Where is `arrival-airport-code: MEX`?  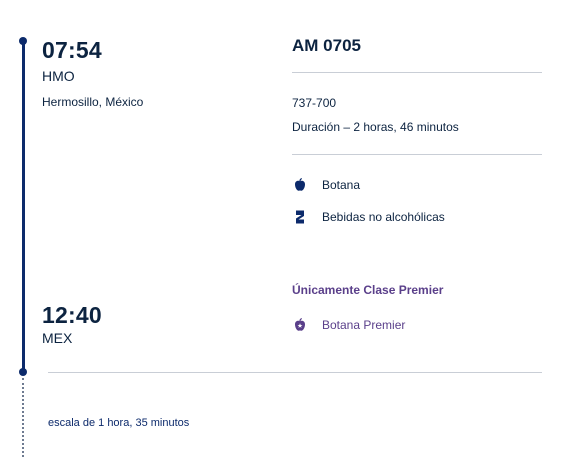 arrival-airport-code: MEX is located at coordinates (57, 338).